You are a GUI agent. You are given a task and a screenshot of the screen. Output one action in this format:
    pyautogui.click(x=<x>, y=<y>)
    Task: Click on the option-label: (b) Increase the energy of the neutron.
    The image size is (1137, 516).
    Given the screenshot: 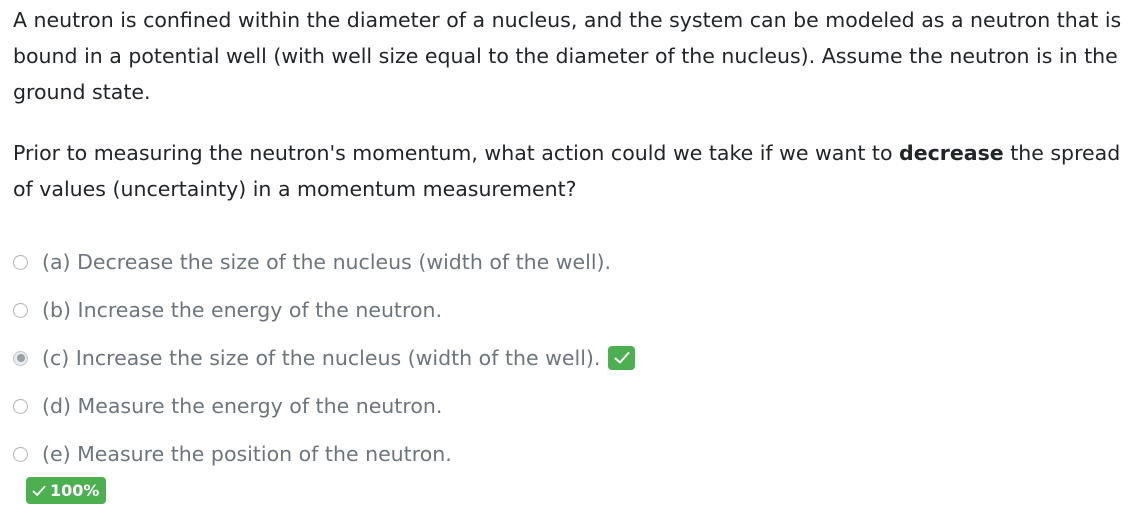 What is the action you would take?
    pyautogui.click(x=242, y=310)
    